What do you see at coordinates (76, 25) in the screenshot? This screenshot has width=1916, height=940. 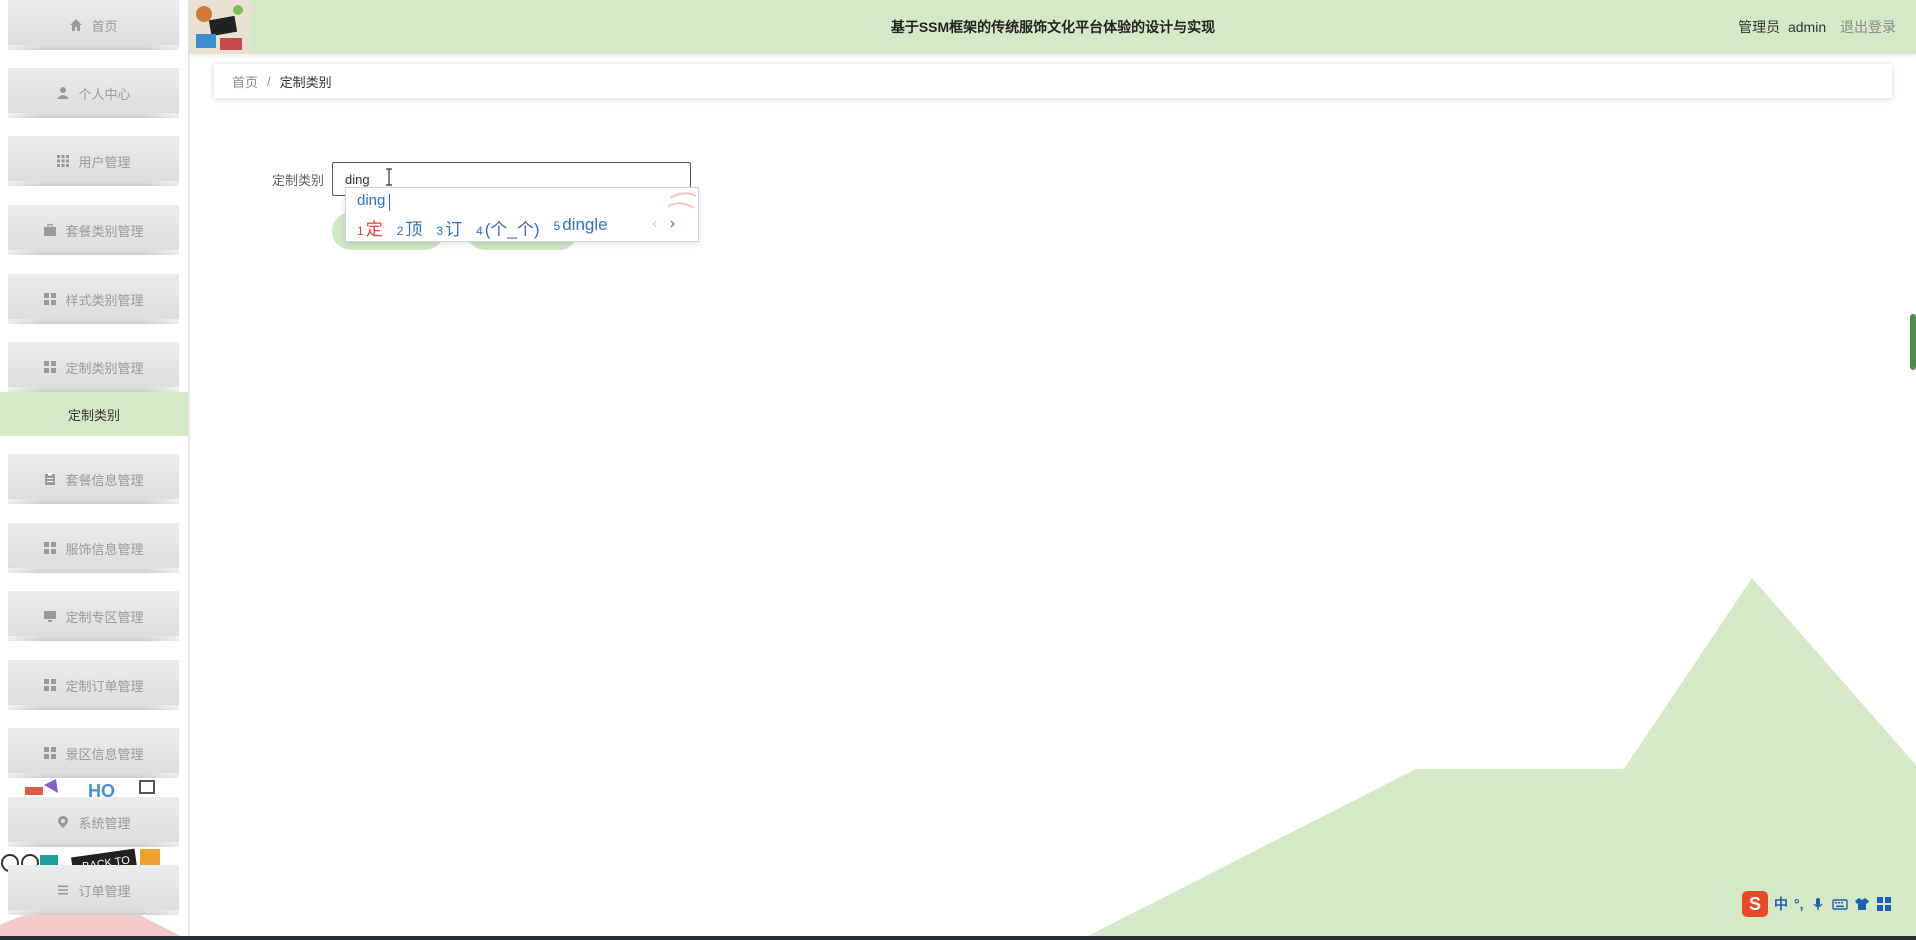 I see `home-icon` at bounding box center [76, 25].